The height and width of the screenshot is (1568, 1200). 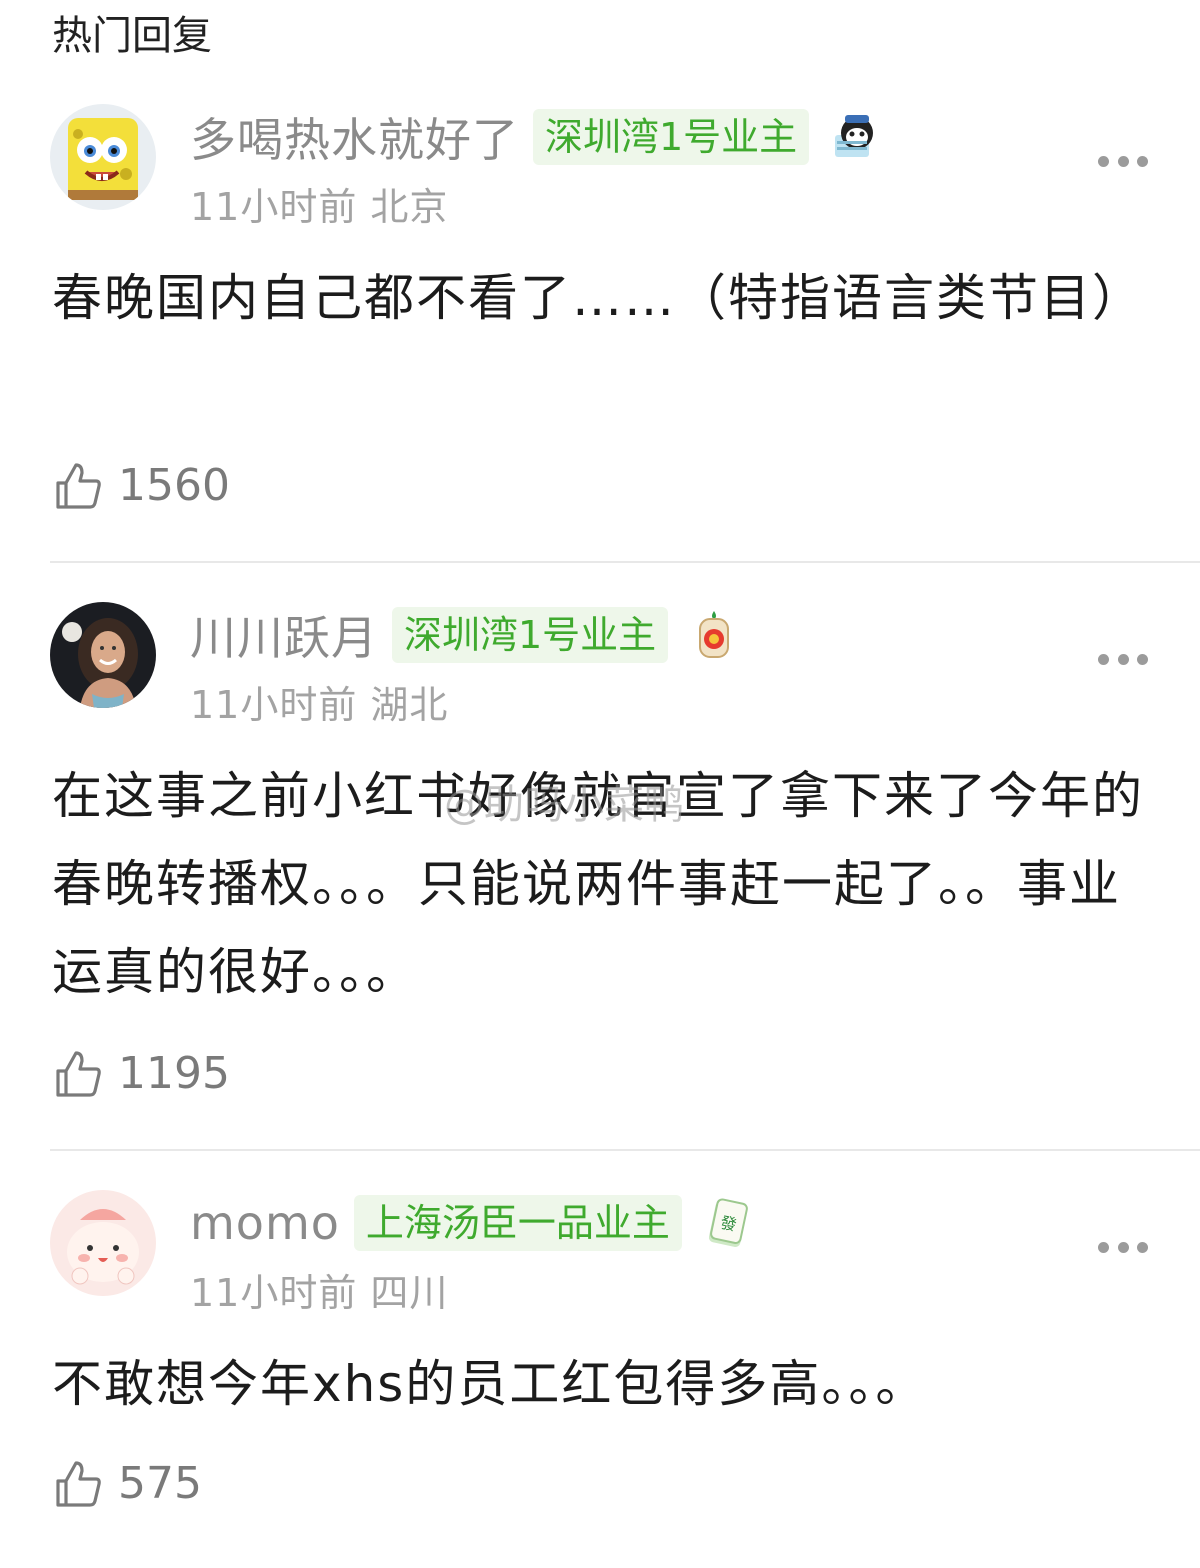 I want to click on username: 多喝热水就好了, so click(x=354, y=137).